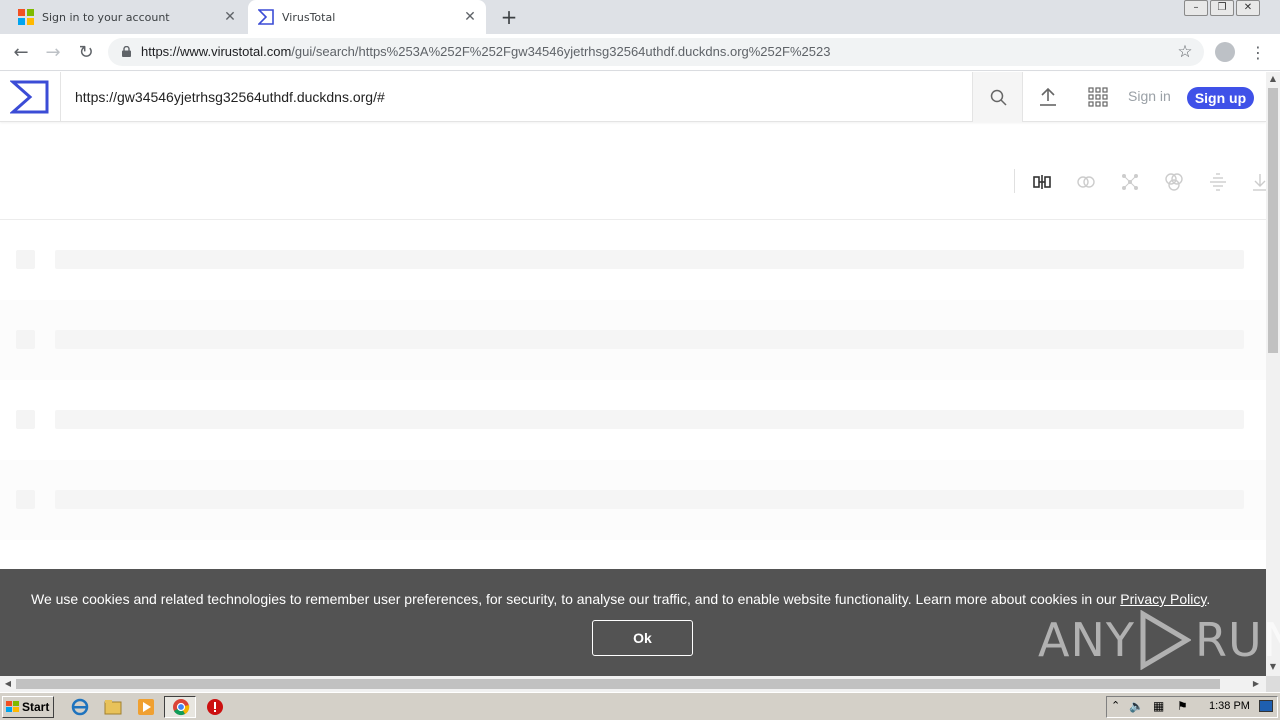 Image resolution: width=1280 pixels, height=720 pixels. Describe the element at coordinates (1086, 182) in the screenshot. I see `link-circles-icon` at that location.